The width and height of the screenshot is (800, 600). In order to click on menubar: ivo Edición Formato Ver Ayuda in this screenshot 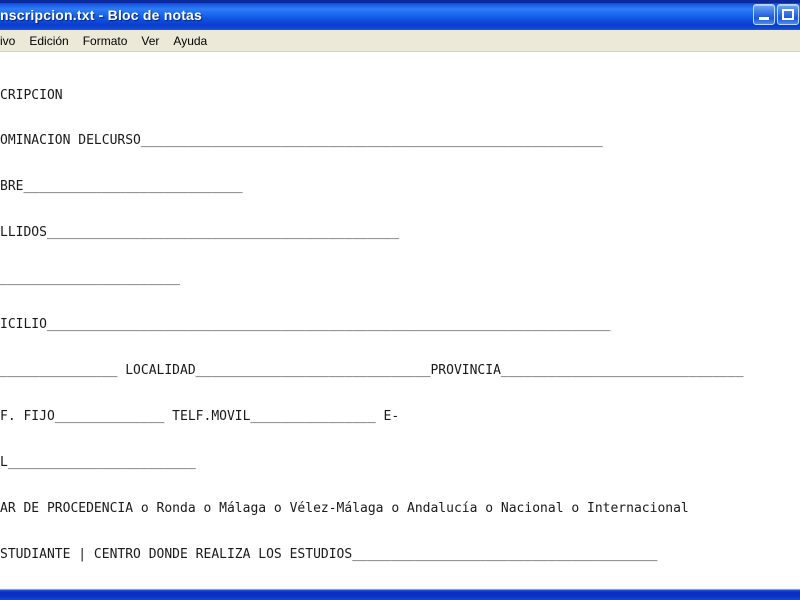, I will do `click(400, 41)`.